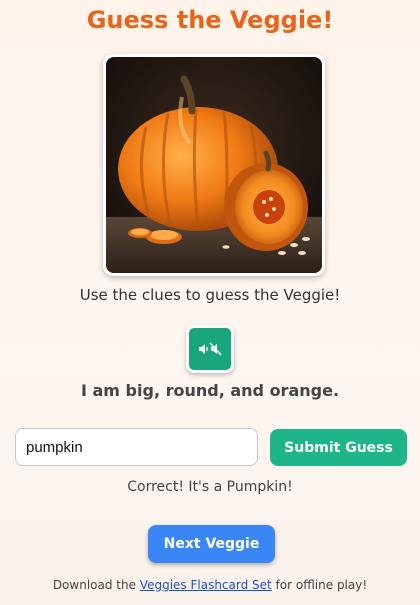 This screenshot has height=605, width=420. What do you see at coordinates (210, 295) in the screenshot?
I see `instructions-text: Use the clues to guess the Veggie!` at bounding box center [210, 295].